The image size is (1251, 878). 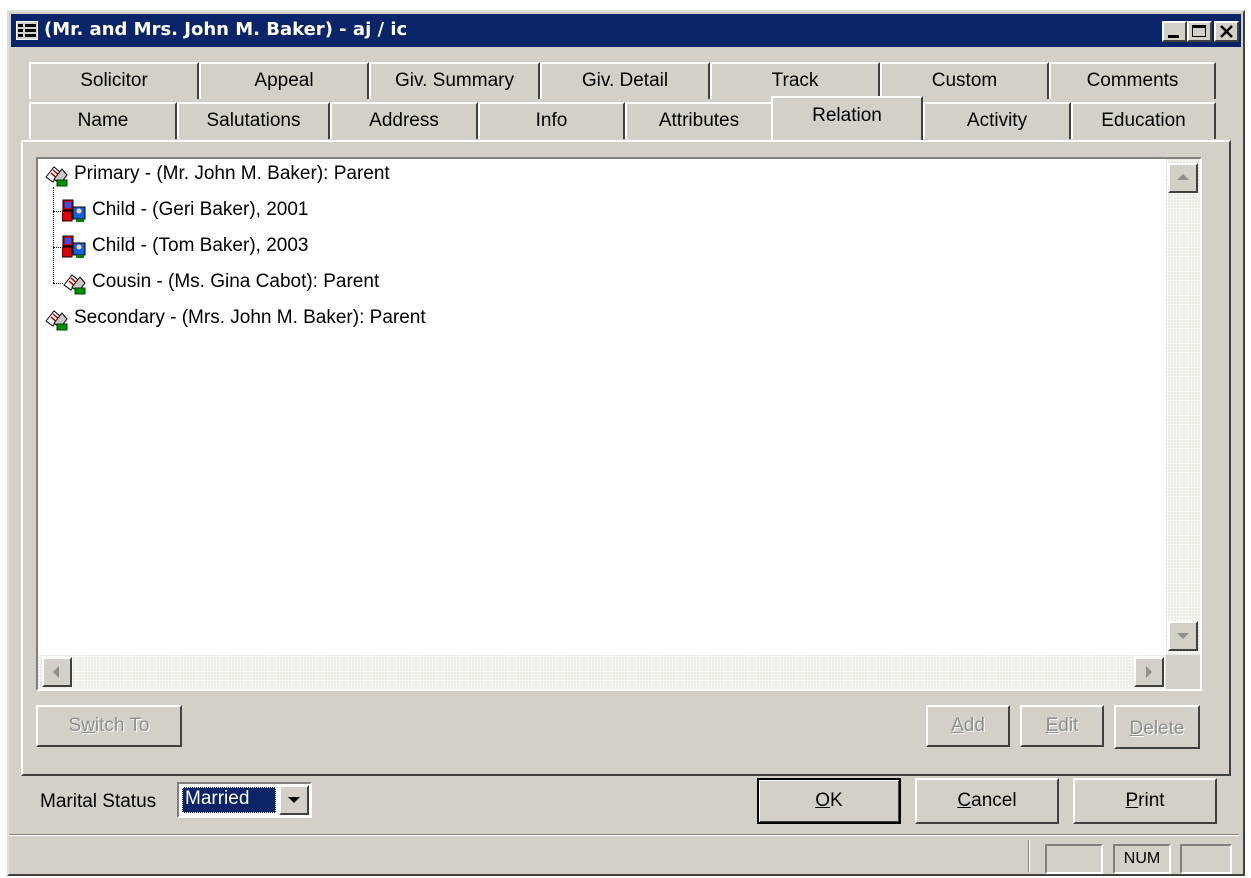 What do you see at coordinates (602, 672) in the screenshot?
I see `horizontal-scrollbar` at bounding box center [602, 672].